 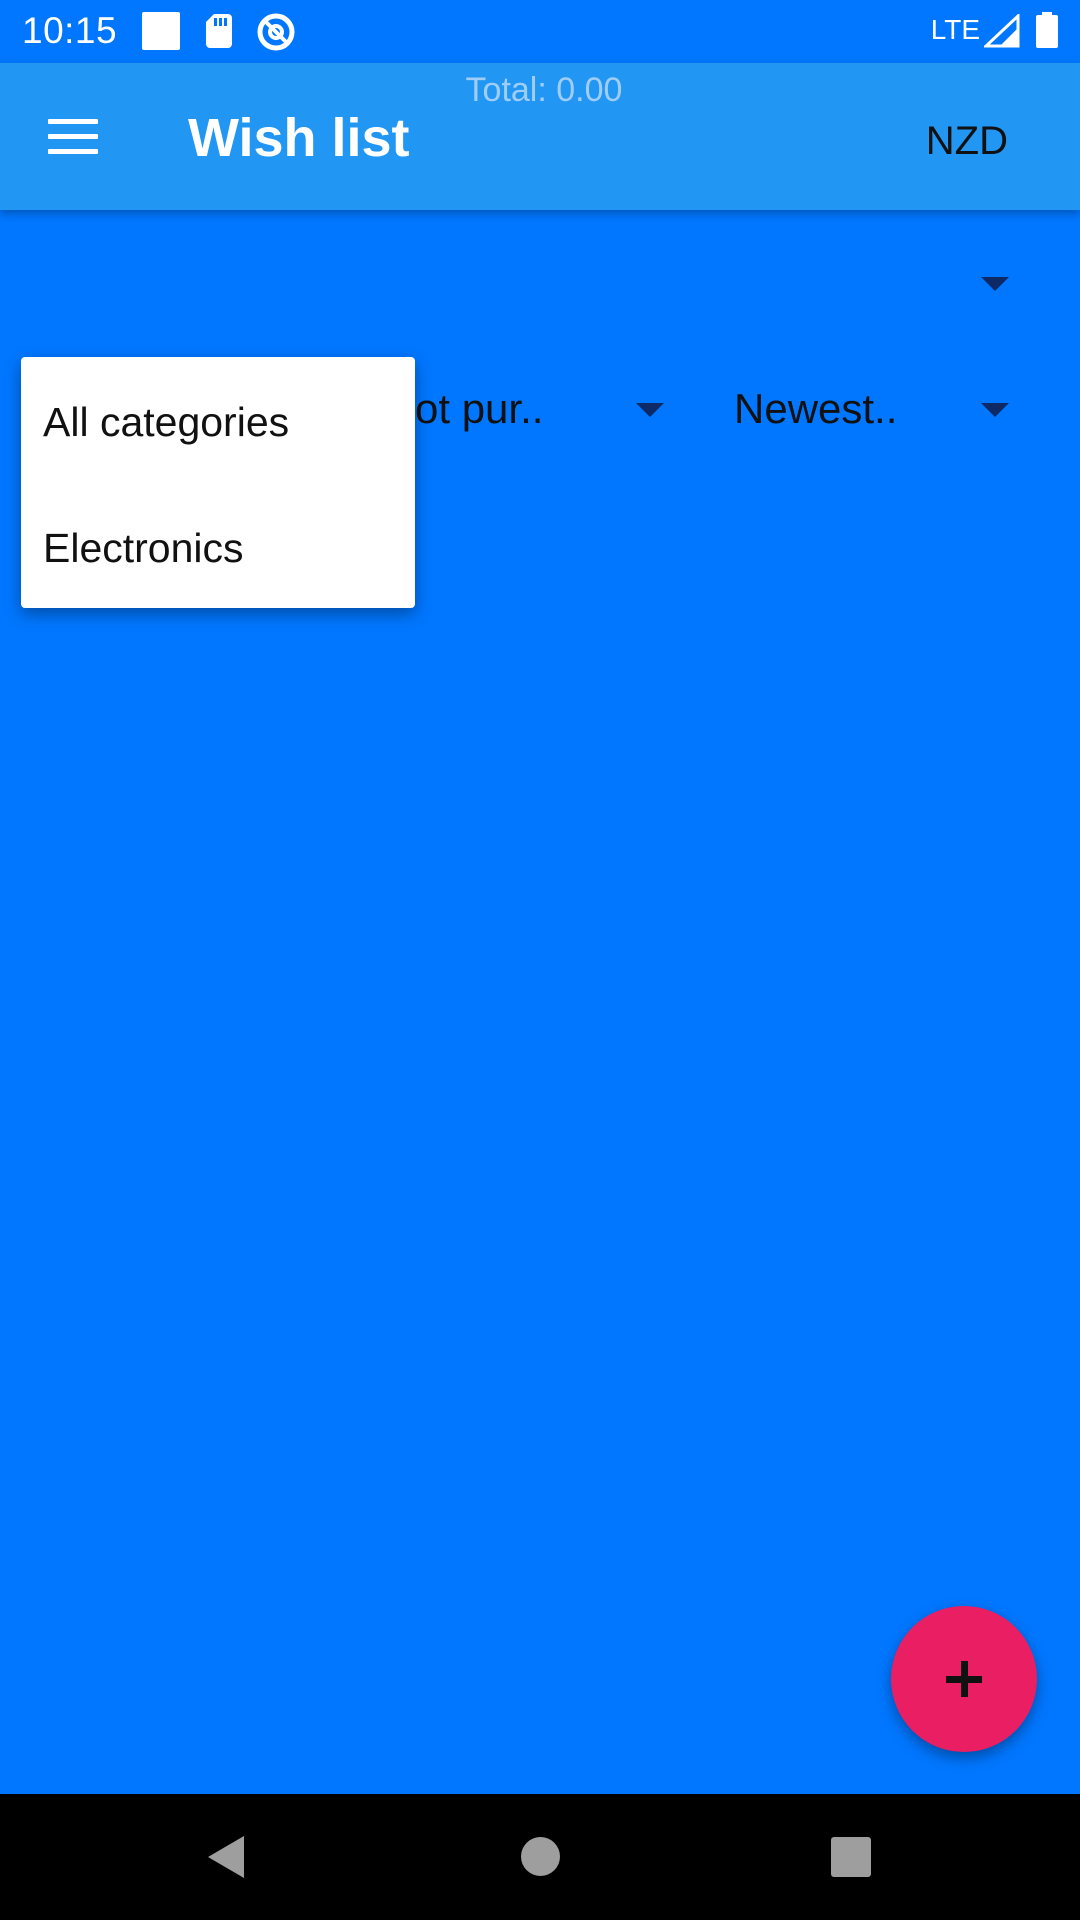 I want to click on status-filter-dropdown: ot pur.., so click(x=479, y=409).